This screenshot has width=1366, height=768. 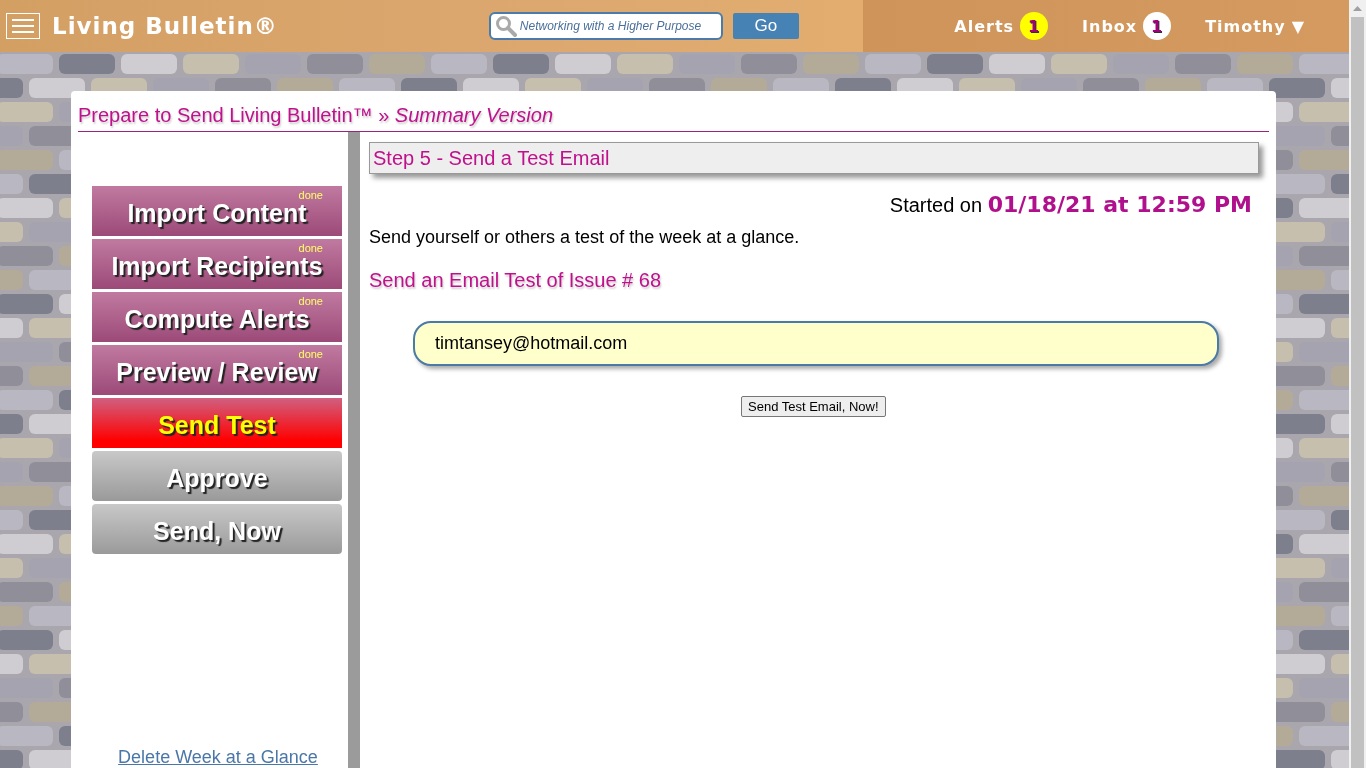 What do you see at coordinates (765, 26) in the screenshot?
I see `go-button: Go` at bounding box center [765, 26].